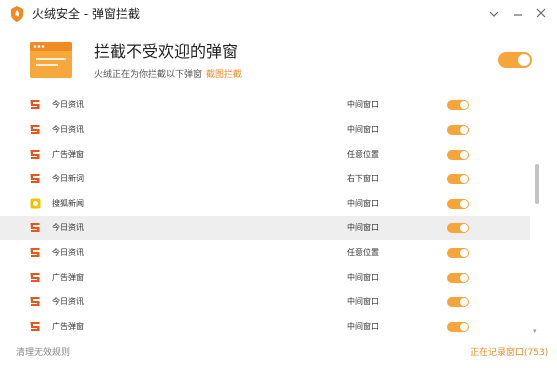 This screenshot has height=368, width=557. Describe the element at coordinates (535, 331) in the screenshot. I see `scroll-down-arrow-icon: ▾` at that location.